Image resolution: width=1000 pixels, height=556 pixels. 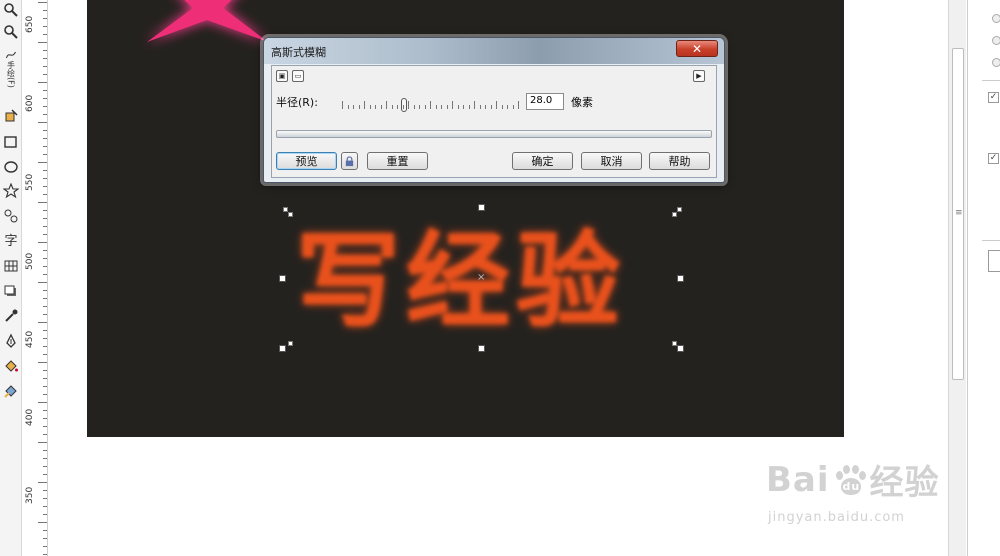 I want to click on scrollbar-grip-icon: ≡, so click(x=959, y=213).